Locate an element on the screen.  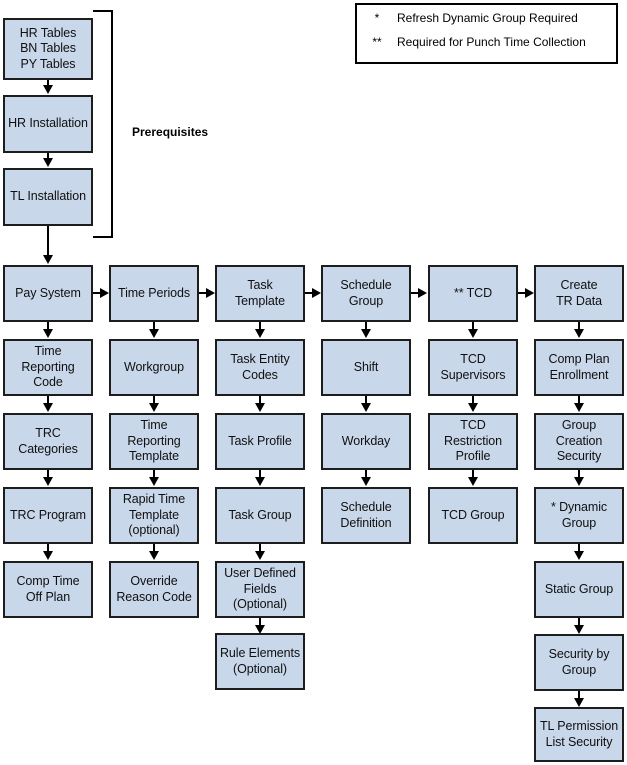
node-tl-installation: TL Installation is located at coordinates (48, 197).